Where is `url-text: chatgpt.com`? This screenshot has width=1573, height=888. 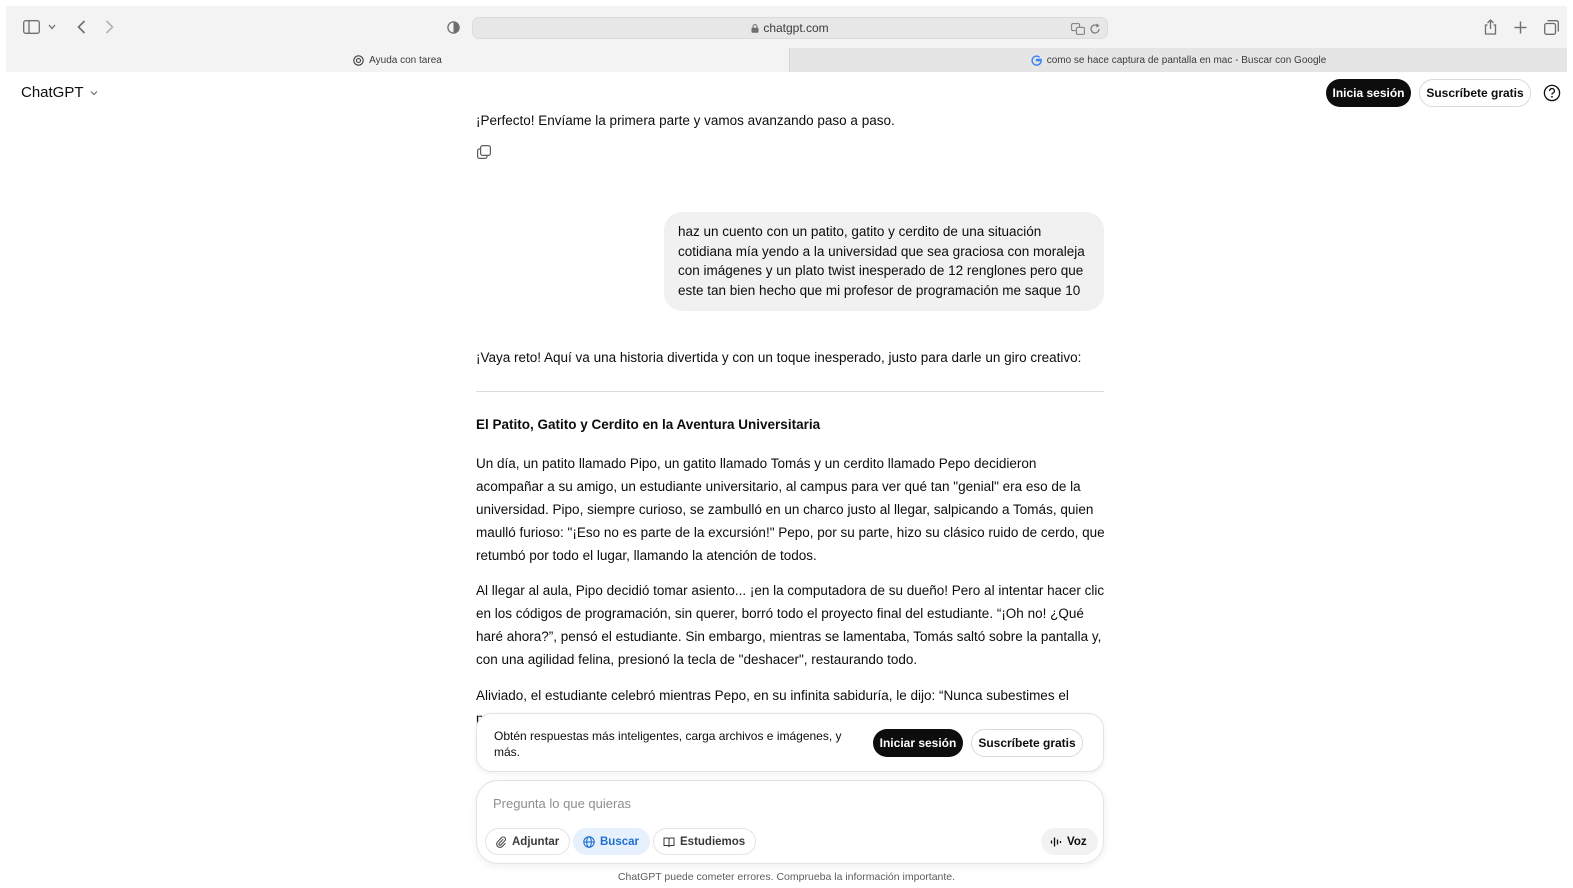 url-text: chatgpt.com is located at coordinates (796, 28).